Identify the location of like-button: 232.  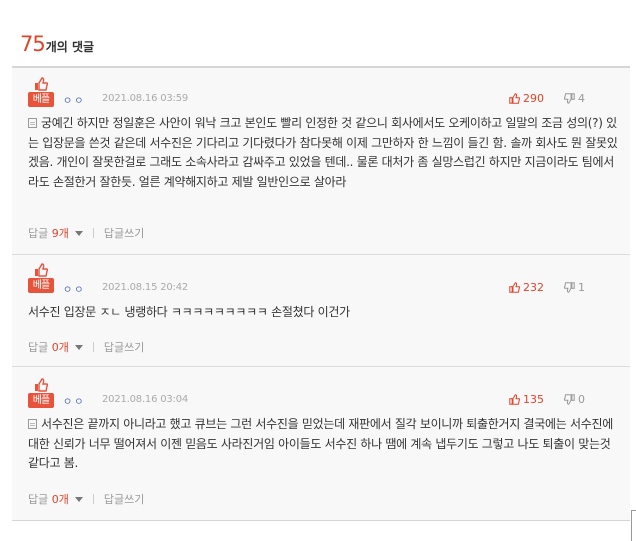
(526, 287).